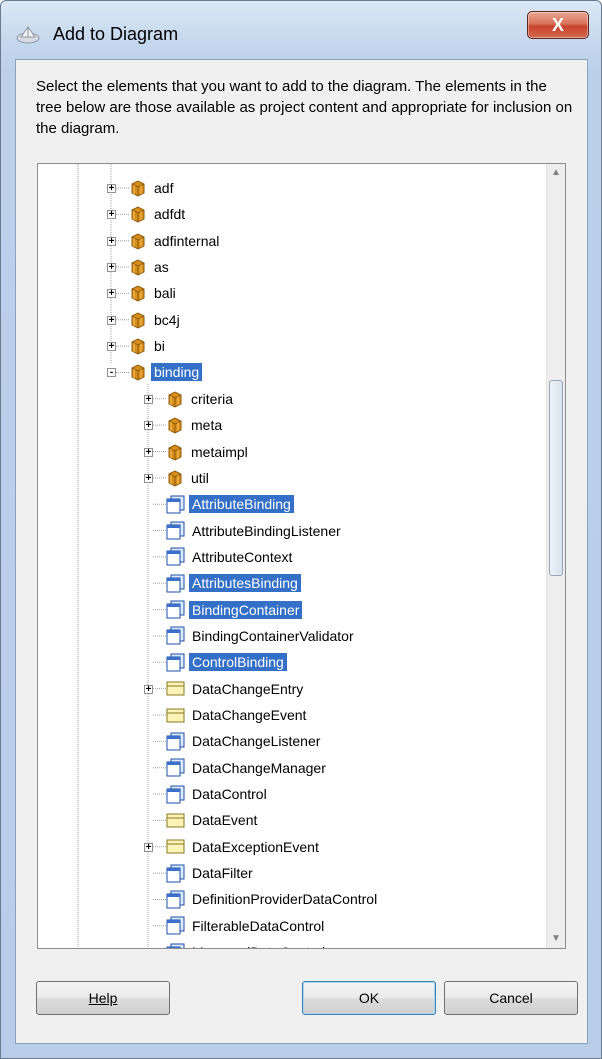 This screenshot has height=1059, width=602. I want to click on tree-item: BindingContainer, so click(234, 610).